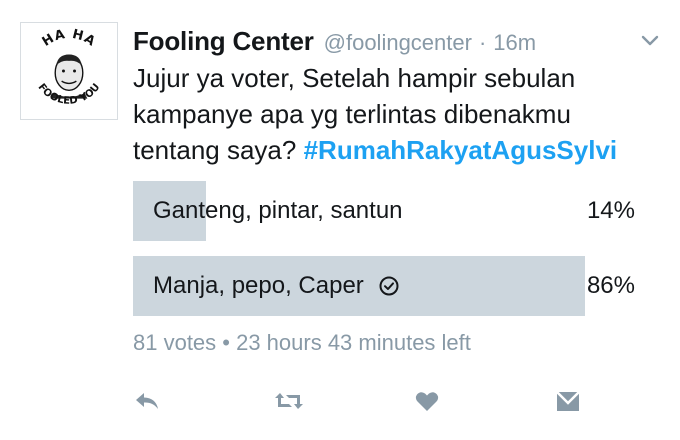  What do you see at coordinates (398, 43) in the screenshot?
I see `user-handle: @foolingcenter` at bounding box center [398, 43].